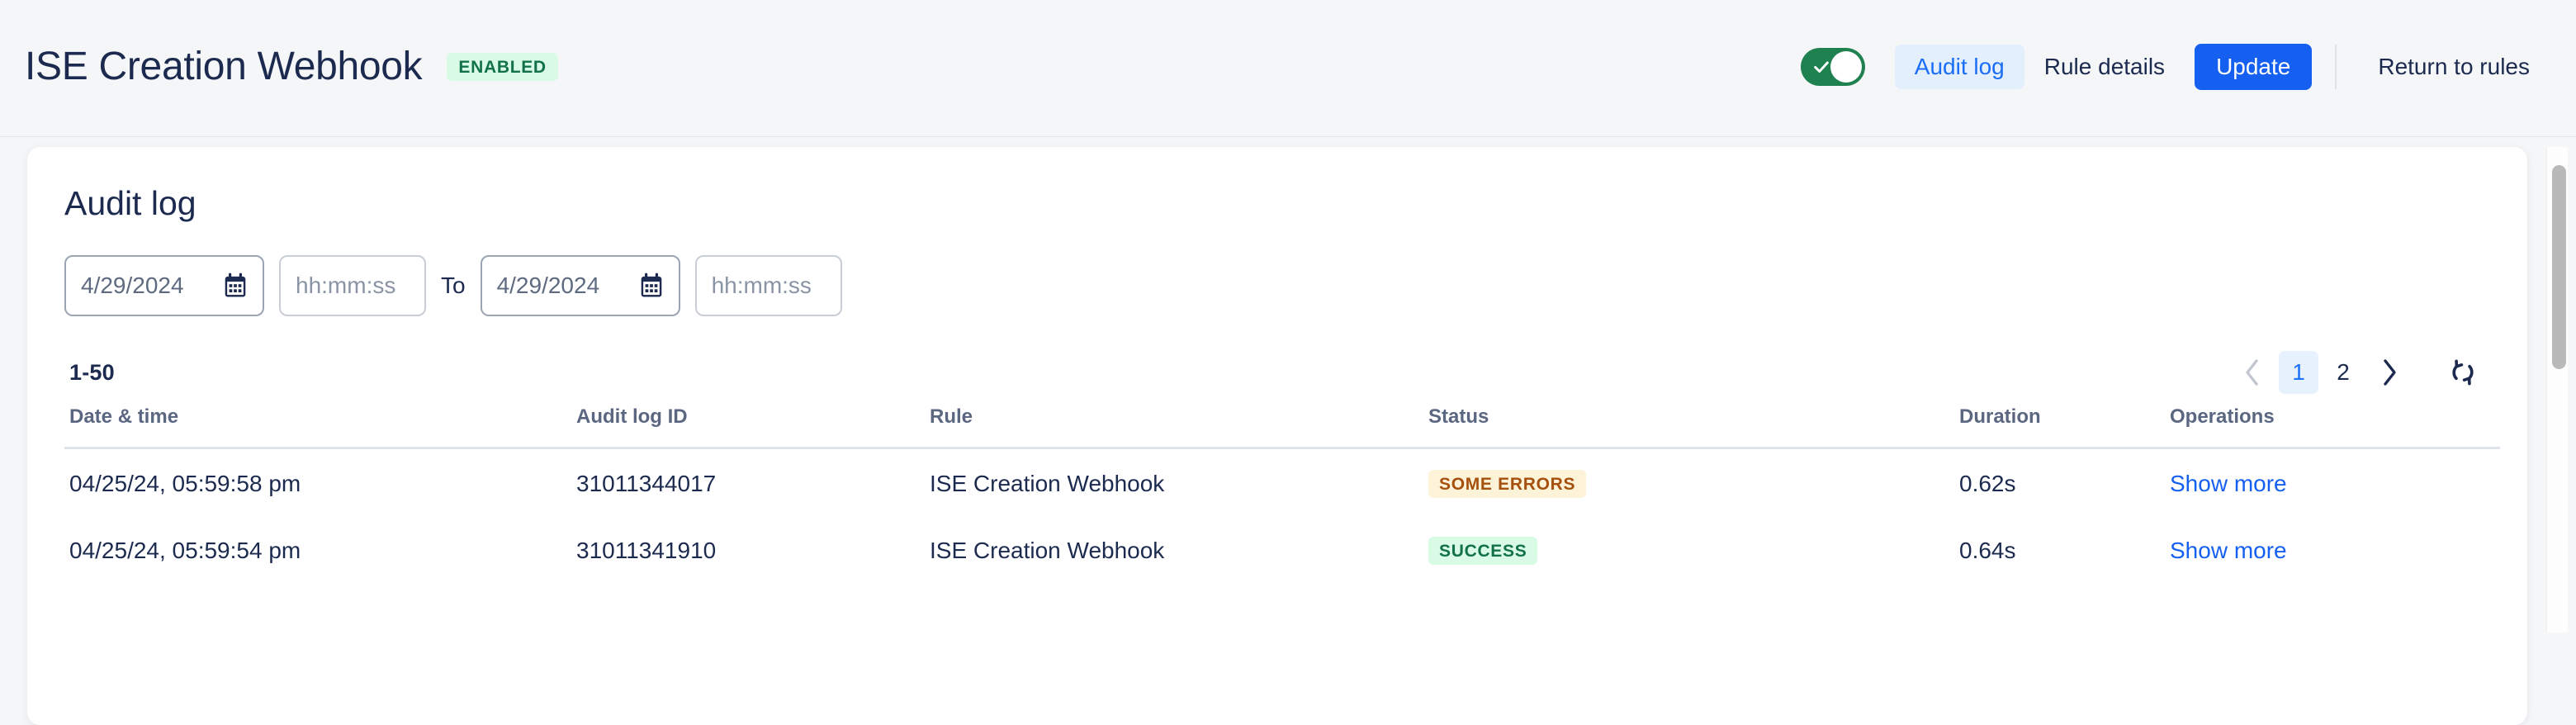 The width and height of the screenshot is (2576, 725). What do you see at coordinates (2557, 390) in the screenshot?
I see `vertical-scrollbar-track` at bounding box center [2557, 390].